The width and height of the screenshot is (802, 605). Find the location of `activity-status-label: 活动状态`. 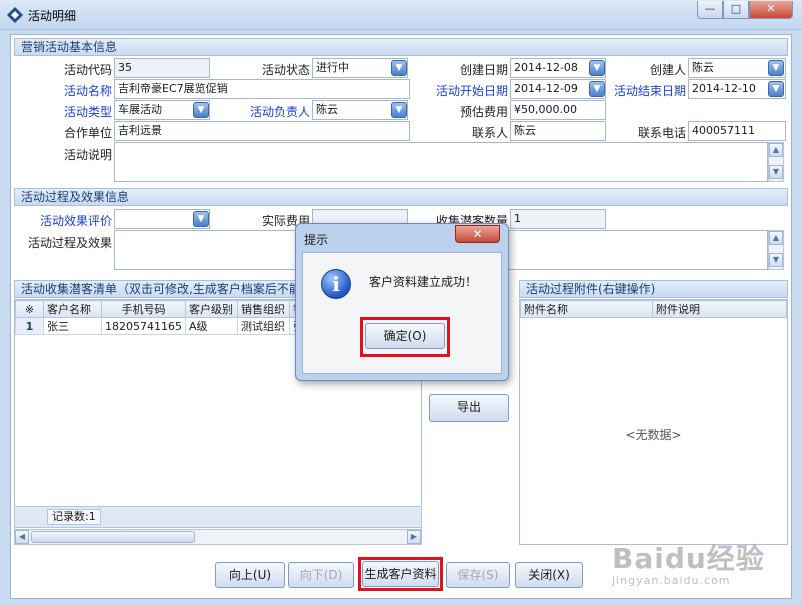

activity-status-label: 活动状态 is located at coordinates (285, 70).